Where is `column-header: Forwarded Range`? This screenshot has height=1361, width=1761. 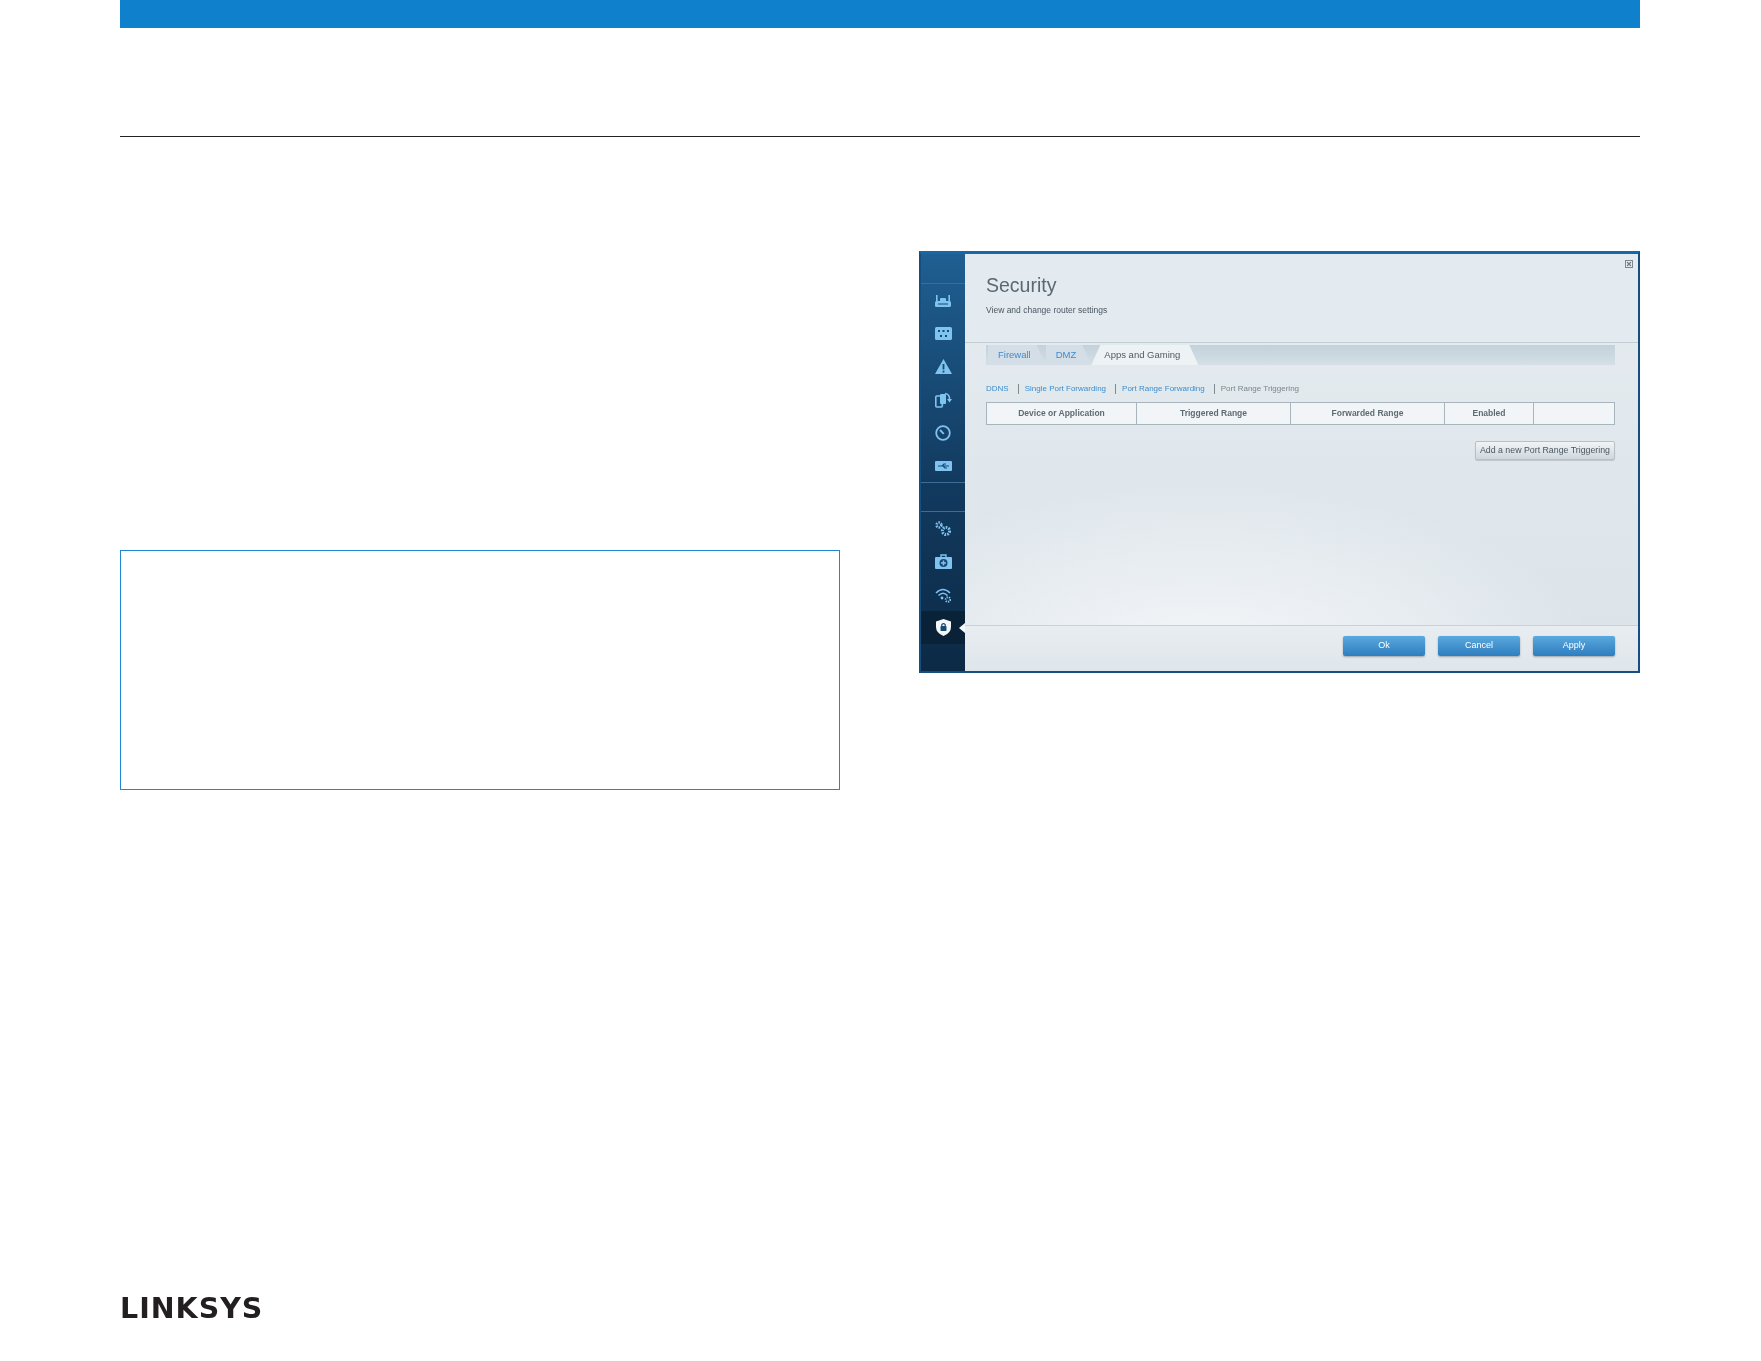 column-header: Forwarded Range is located at coordinates (1367, 413).